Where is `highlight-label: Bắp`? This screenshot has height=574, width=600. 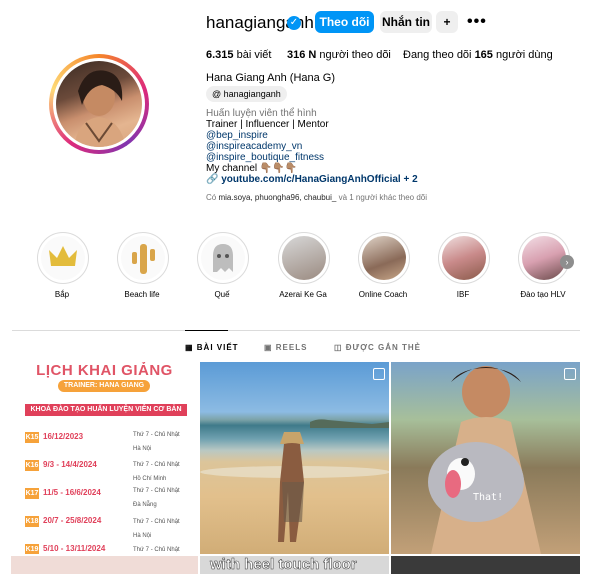 highlight-label: Bắp is located at coordinates (62, 294).